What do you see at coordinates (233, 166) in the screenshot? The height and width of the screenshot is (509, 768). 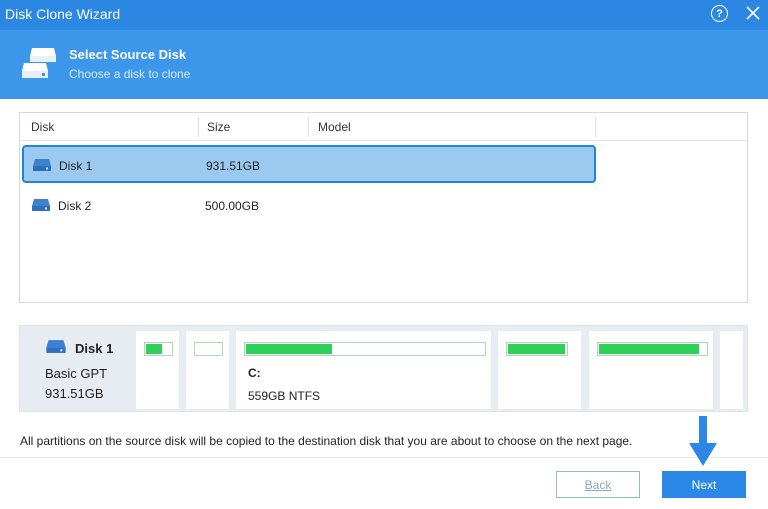 I see `row-disk-size: 931.51GB` at bounding box center [233, 166].